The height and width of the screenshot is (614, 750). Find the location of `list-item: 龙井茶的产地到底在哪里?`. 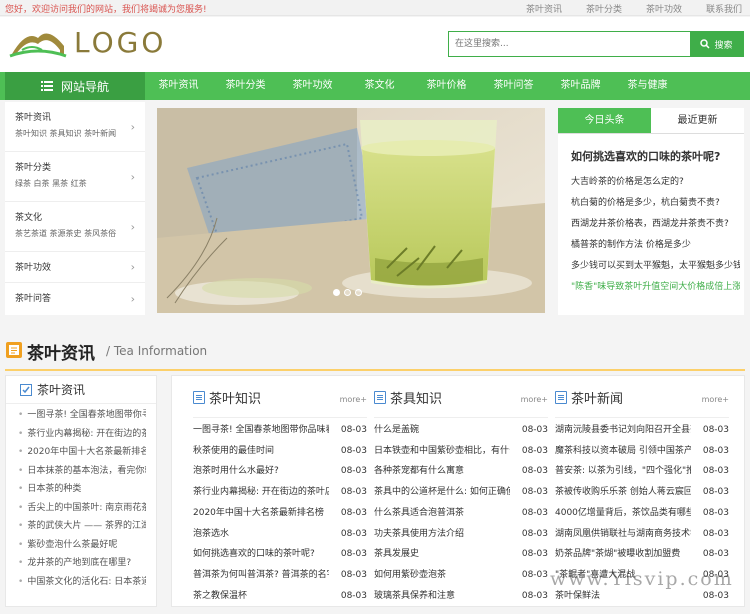

list-item: 龙井茶的产地到底在哪里? is located at coordinates (82, 563).